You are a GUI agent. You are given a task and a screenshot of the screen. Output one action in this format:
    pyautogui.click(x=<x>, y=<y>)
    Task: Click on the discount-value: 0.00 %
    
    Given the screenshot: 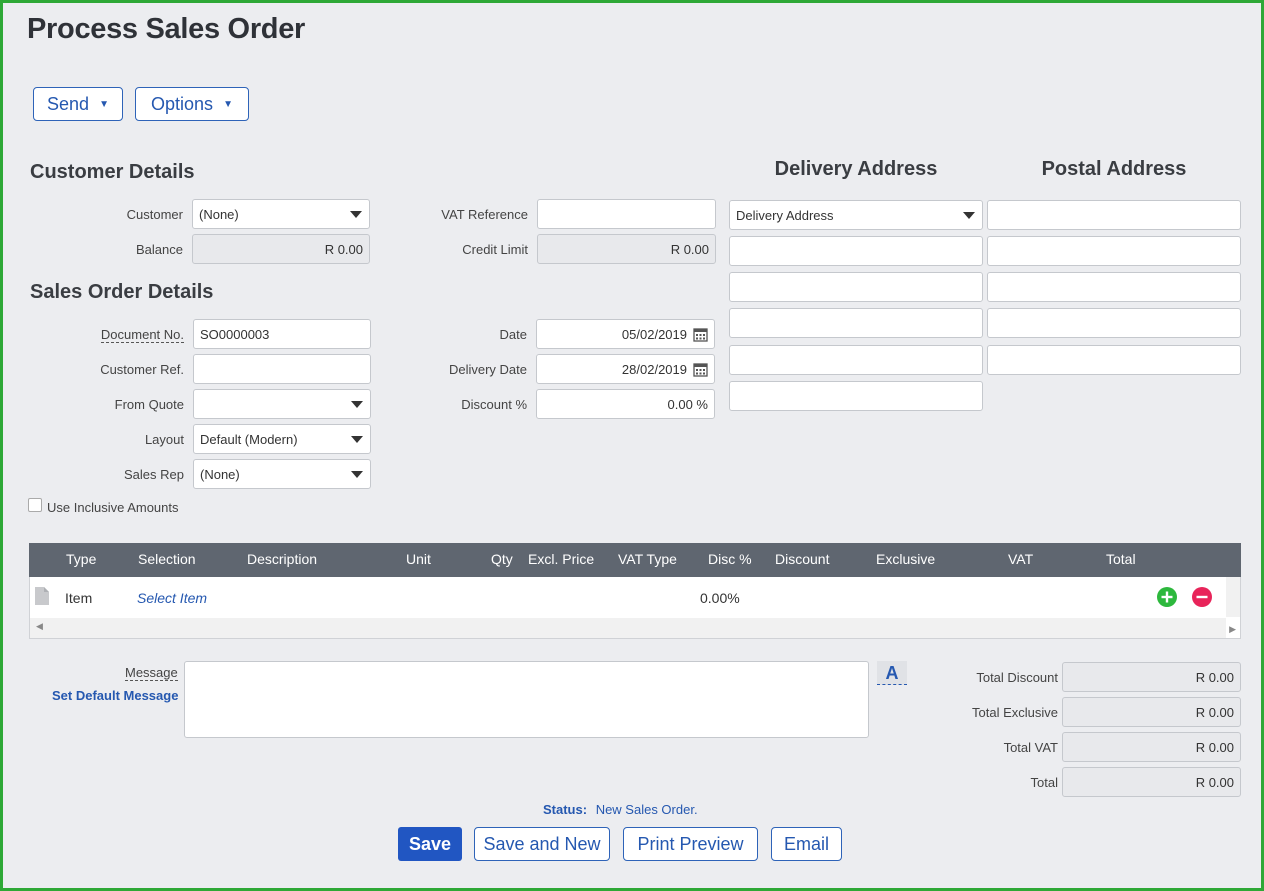 What is the action you would take?
    pyautogui.click(x=687, y=404)
    